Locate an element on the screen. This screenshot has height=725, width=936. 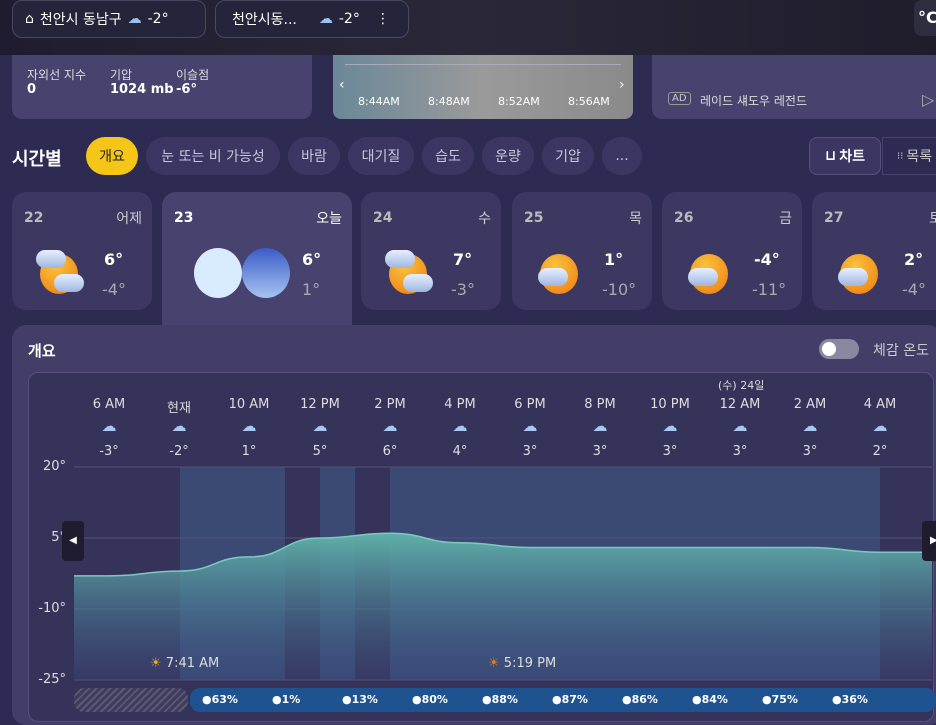
hour-temp: 4° is located at coordinates (460, 451).